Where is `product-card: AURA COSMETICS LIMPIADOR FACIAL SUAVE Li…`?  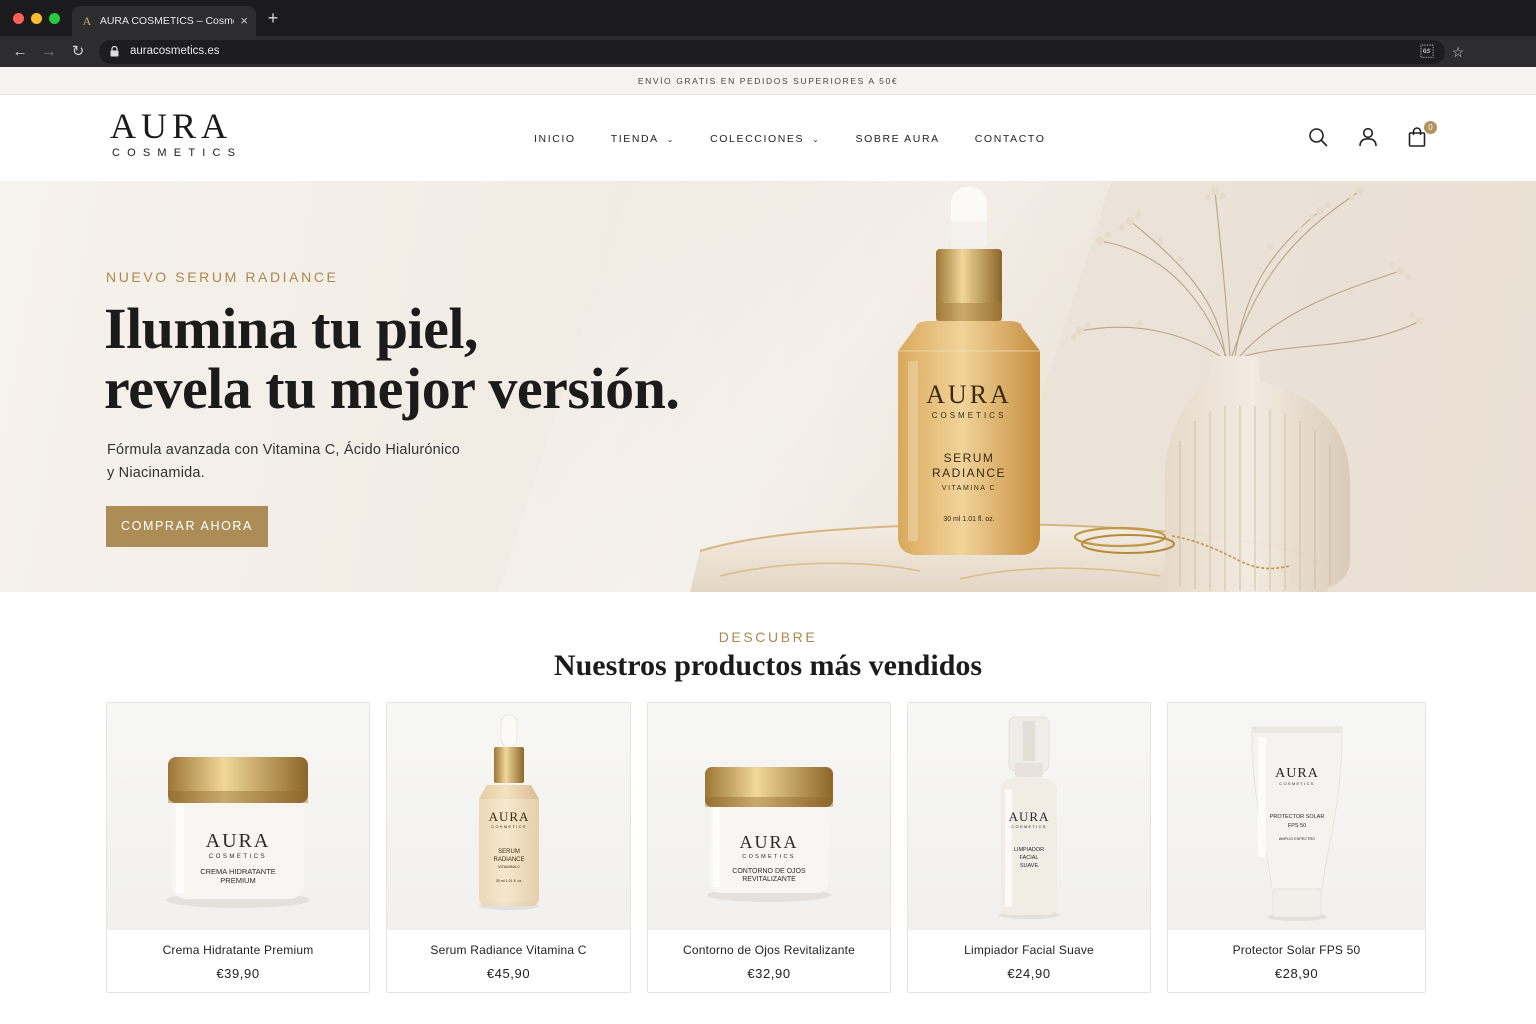 product-card: AURA COSMETICS LIMPIADOR FACIAL SUAVE Li… is located at coordinates (1029, 847).